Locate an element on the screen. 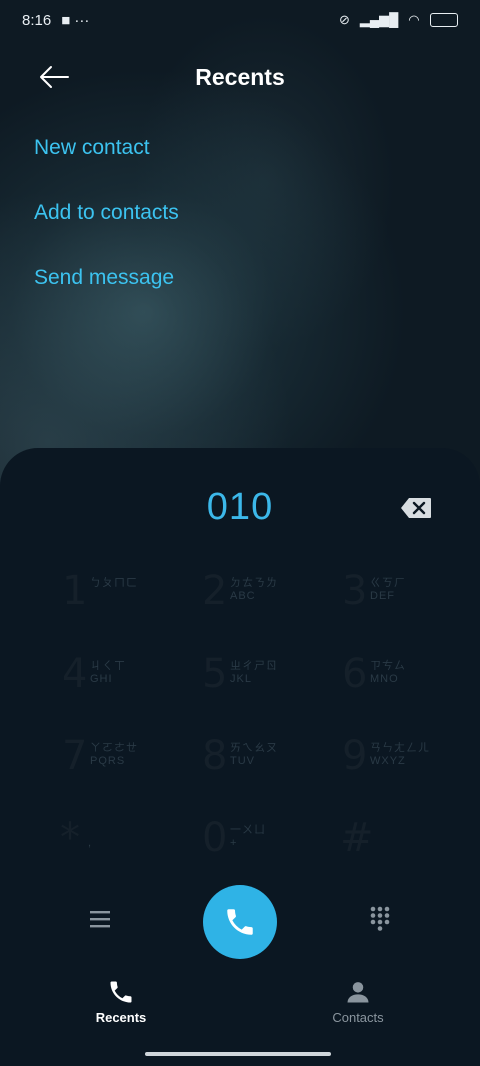 This screenshot has width=480, height=1066. key-star: * , is located at coordinates (135, 850).